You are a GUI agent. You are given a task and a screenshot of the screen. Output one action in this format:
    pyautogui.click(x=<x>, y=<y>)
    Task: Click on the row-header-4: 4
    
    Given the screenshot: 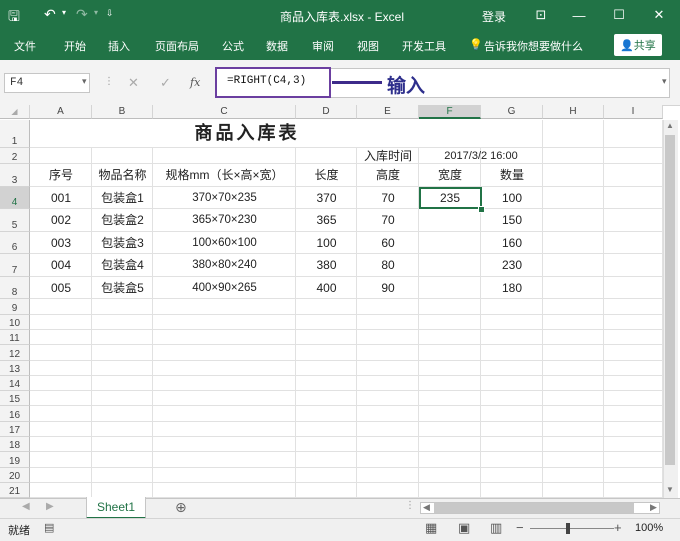 What is the action you would take?
    pyautogui.click(x=15, y=198)
    